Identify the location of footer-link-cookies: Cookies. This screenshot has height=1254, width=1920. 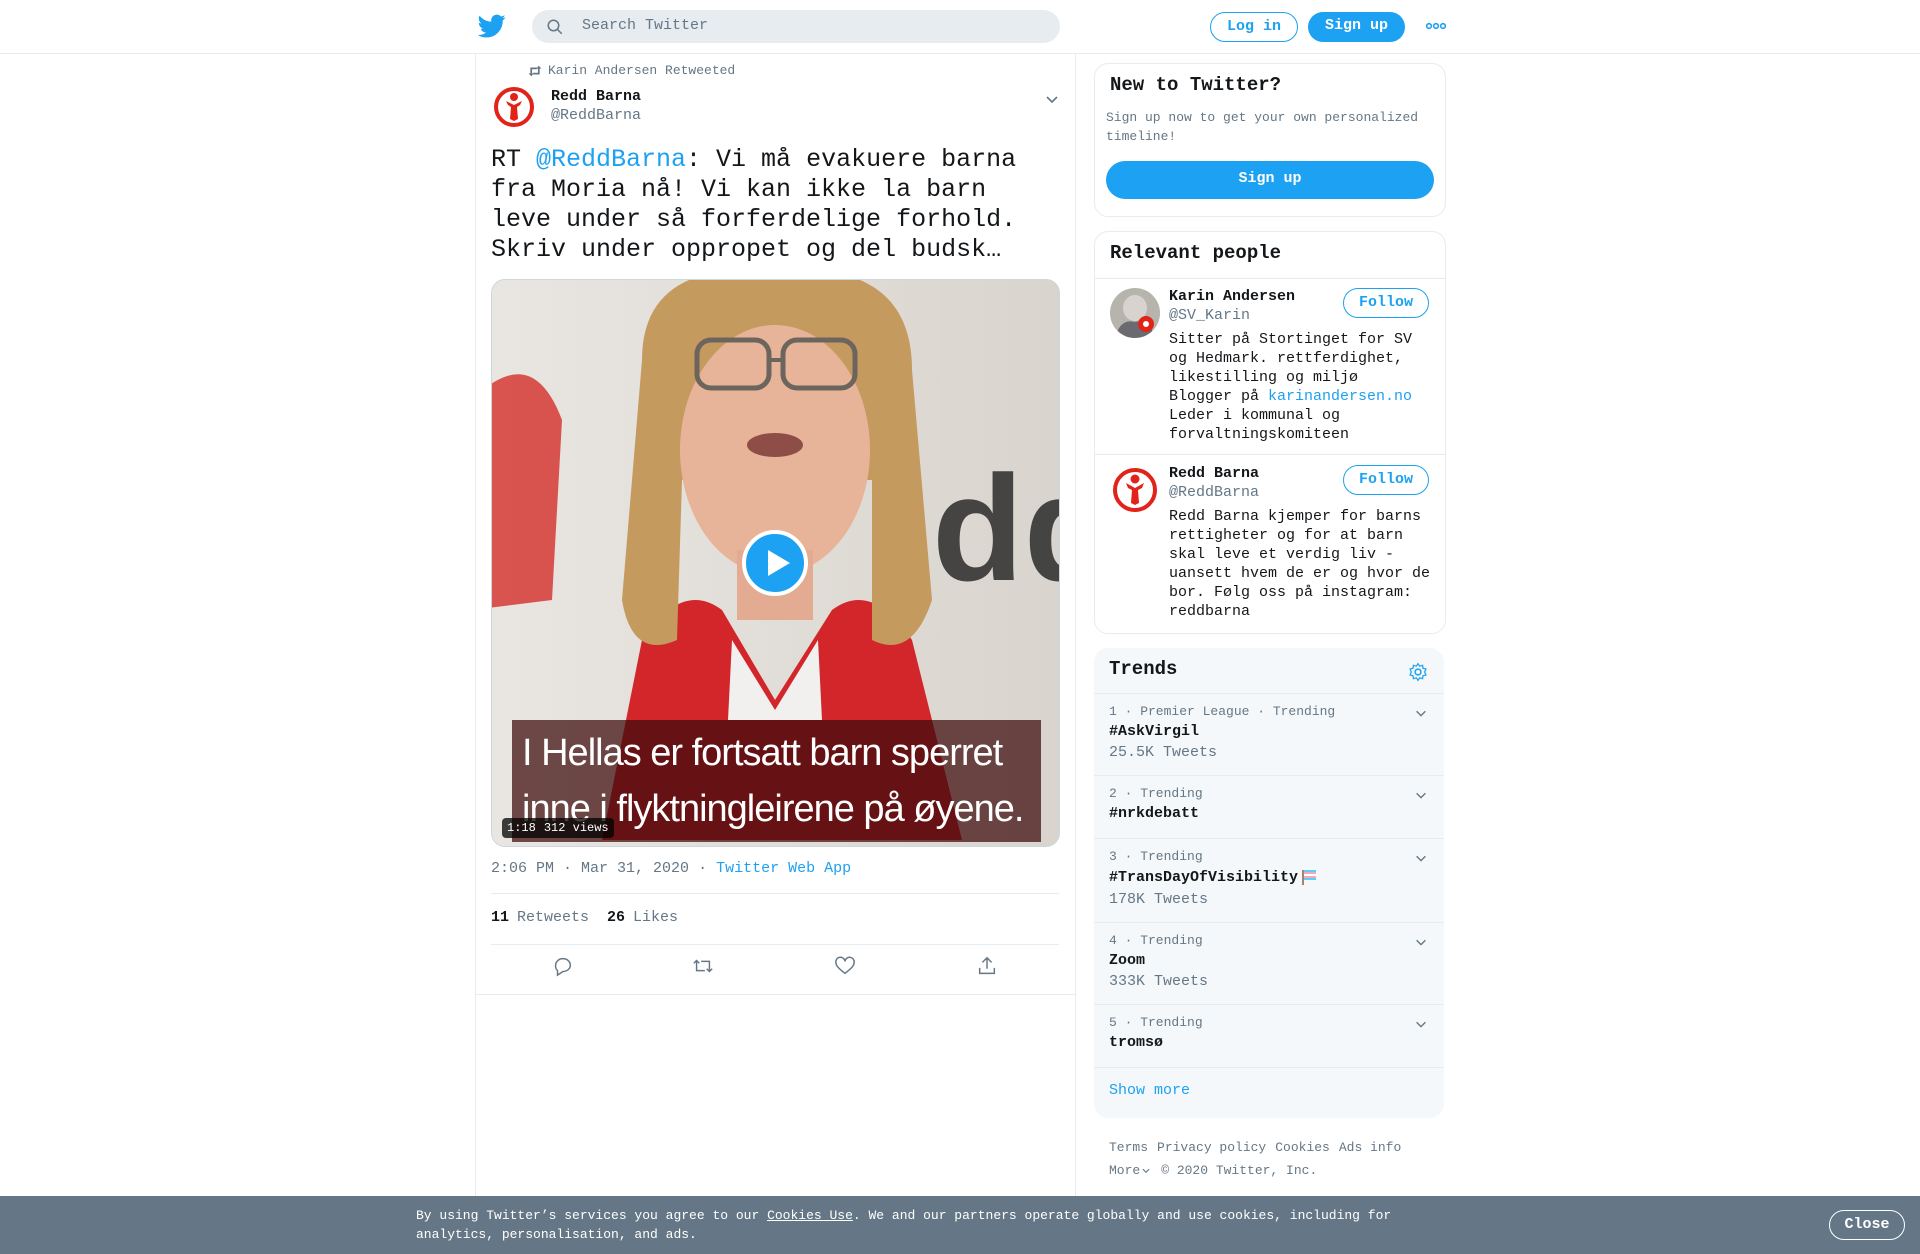
(1302, 1147).